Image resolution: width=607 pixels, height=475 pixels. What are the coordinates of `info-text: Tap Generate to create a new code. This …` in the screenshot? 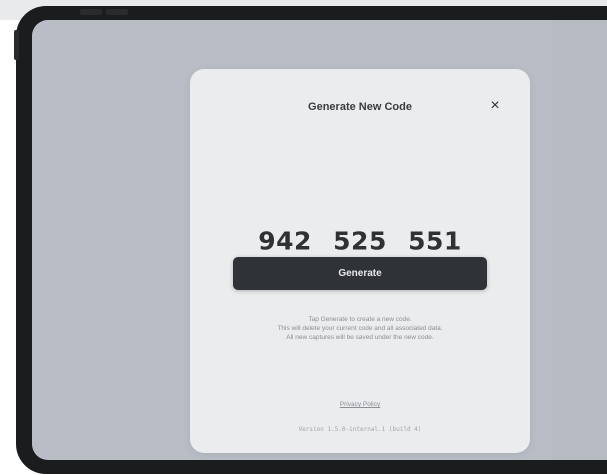 It's located at (360, 328).